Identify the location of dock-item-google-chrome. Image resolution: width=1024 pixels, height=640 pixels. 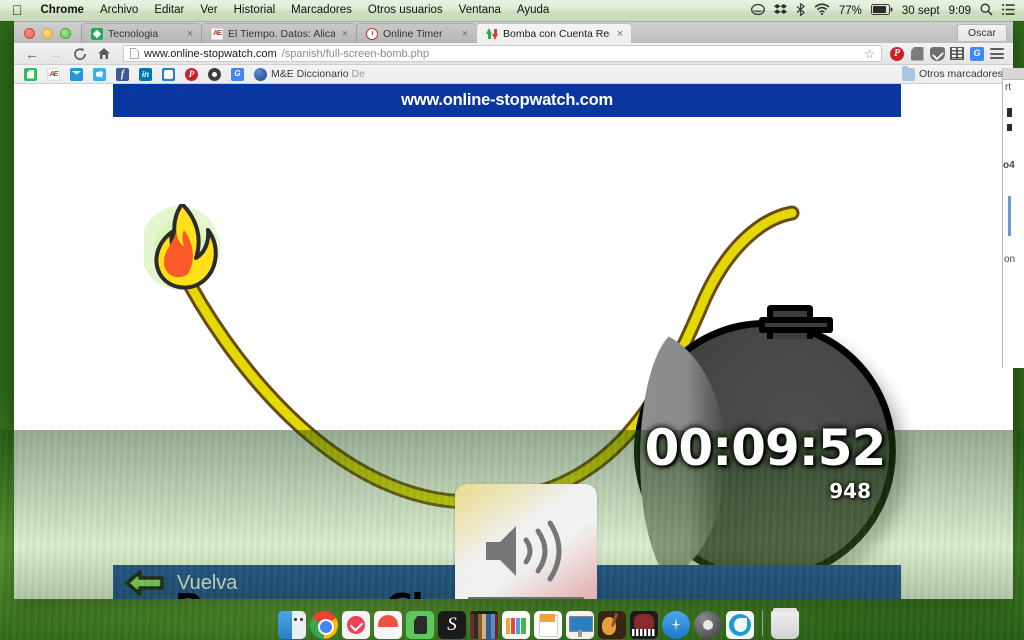
(324, 625).